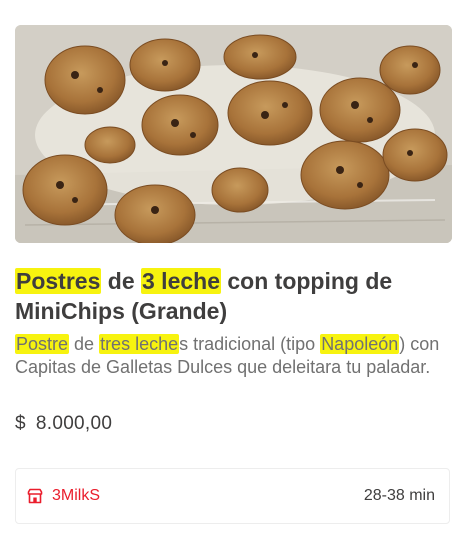 The width and height of the screenshot is (471, 535). I want to click on delivery-time: 28-38 min, so click(399, 495).